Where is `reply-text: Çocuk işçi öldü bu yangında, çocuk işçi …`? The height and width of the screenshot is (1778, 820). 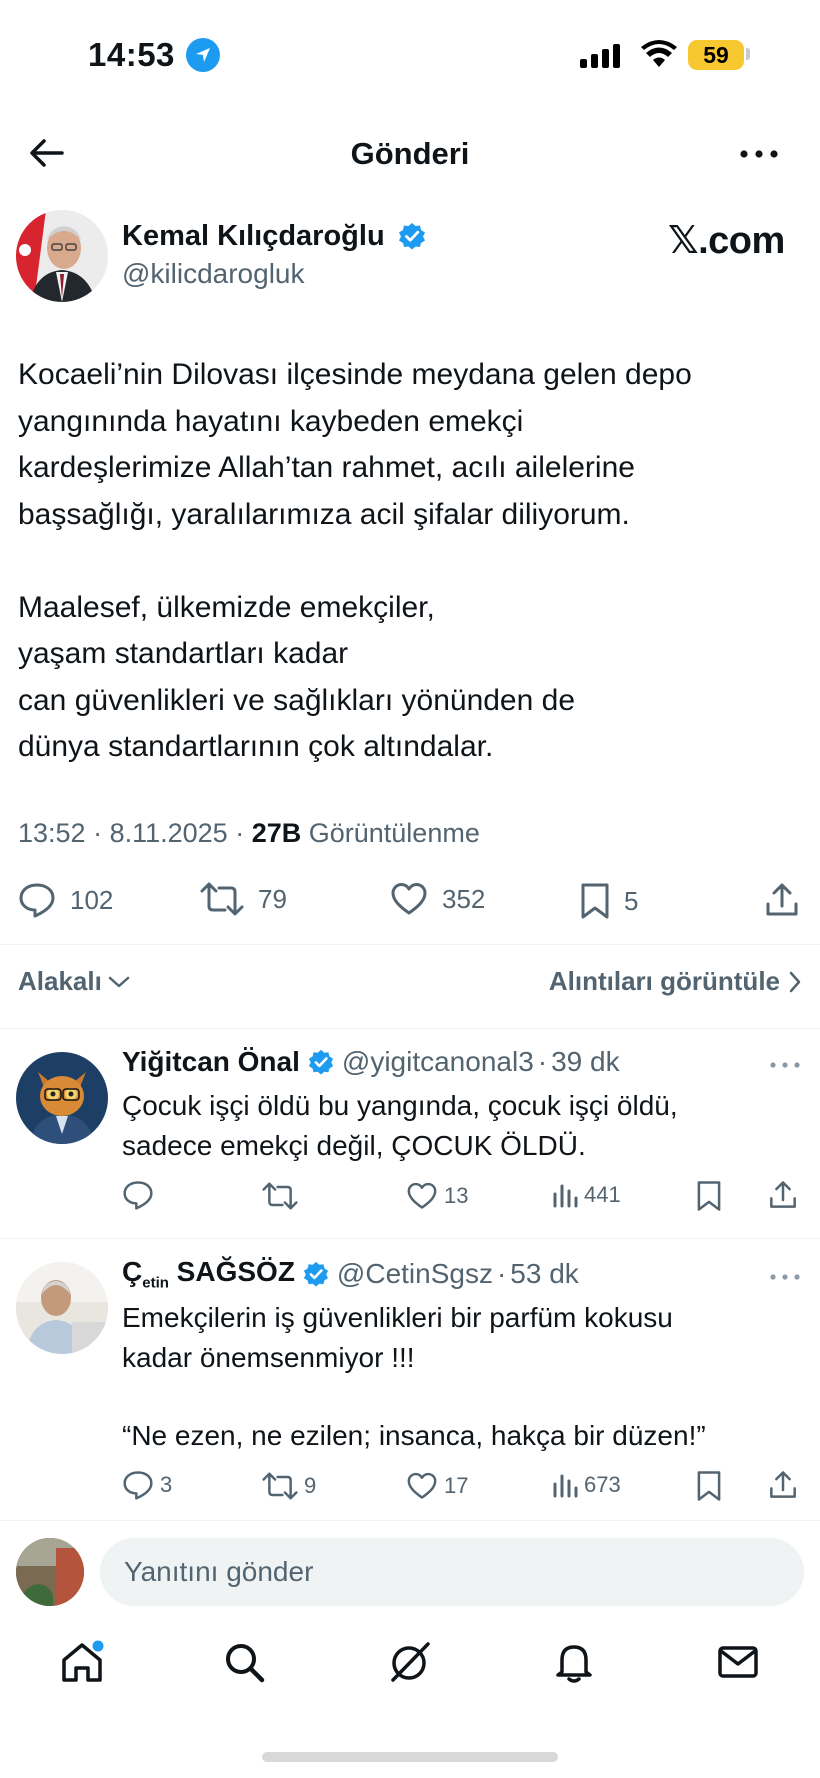 reply-text: Çocuk işçi öldü bu yangında, çocuk işçi … is located at coordinates (400, 1126).